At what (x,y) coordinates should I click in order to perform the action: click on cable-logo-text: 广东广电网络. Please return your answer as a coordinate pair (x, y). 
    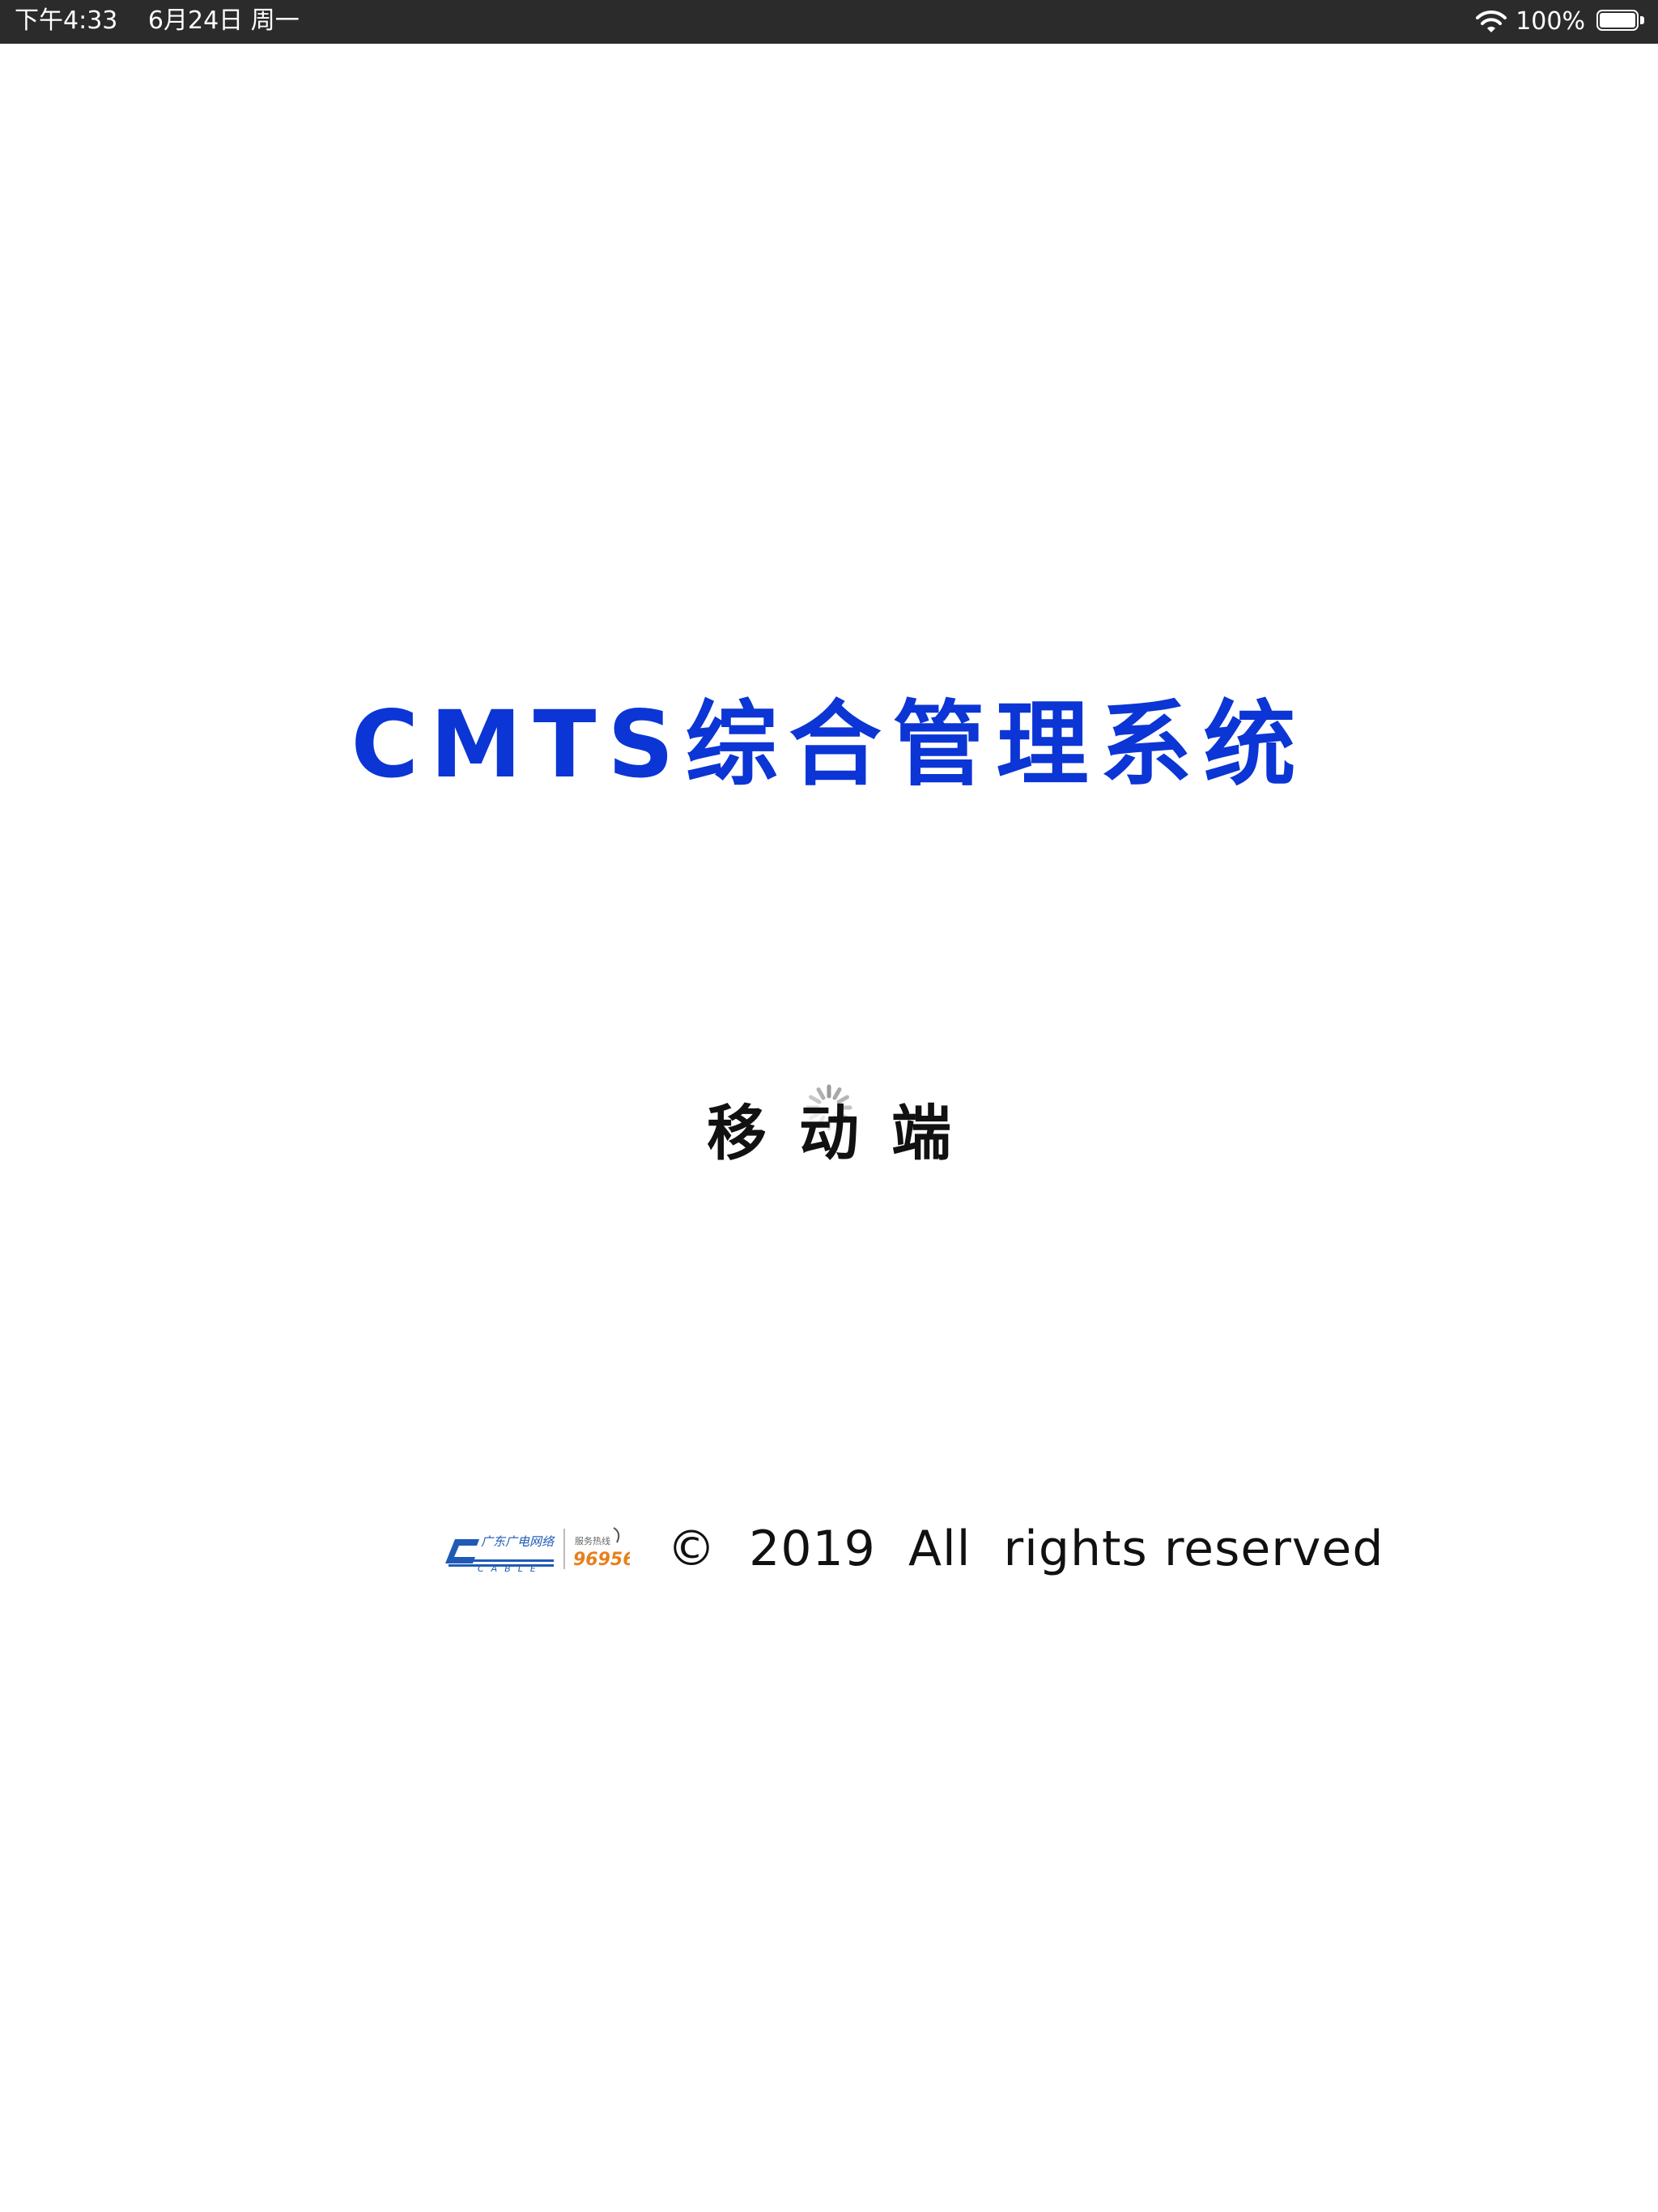
    Looking at the image, I should click on (518, 1541).